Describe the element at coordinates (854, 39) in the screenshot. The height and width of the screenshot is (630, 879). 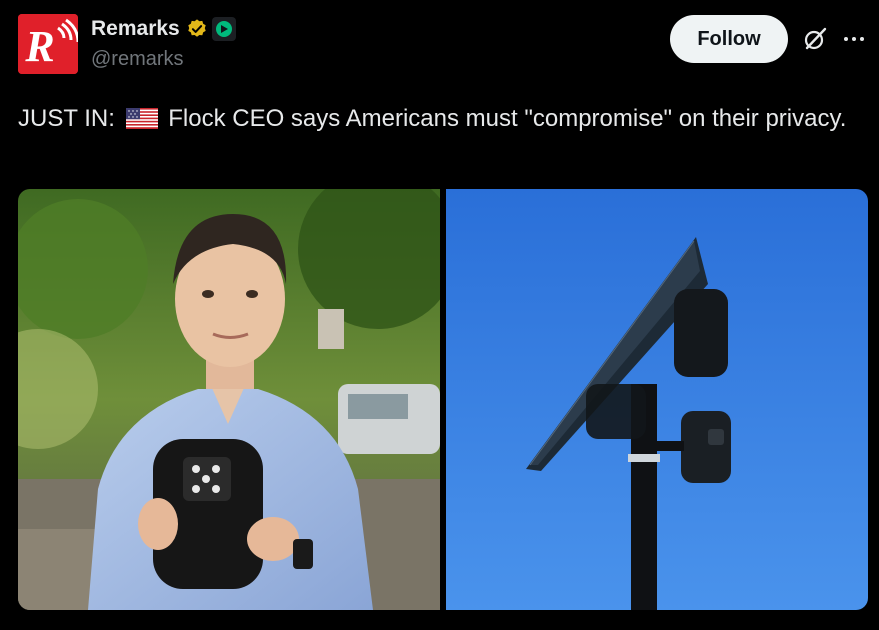
I see `more-dots-icon` at that location.